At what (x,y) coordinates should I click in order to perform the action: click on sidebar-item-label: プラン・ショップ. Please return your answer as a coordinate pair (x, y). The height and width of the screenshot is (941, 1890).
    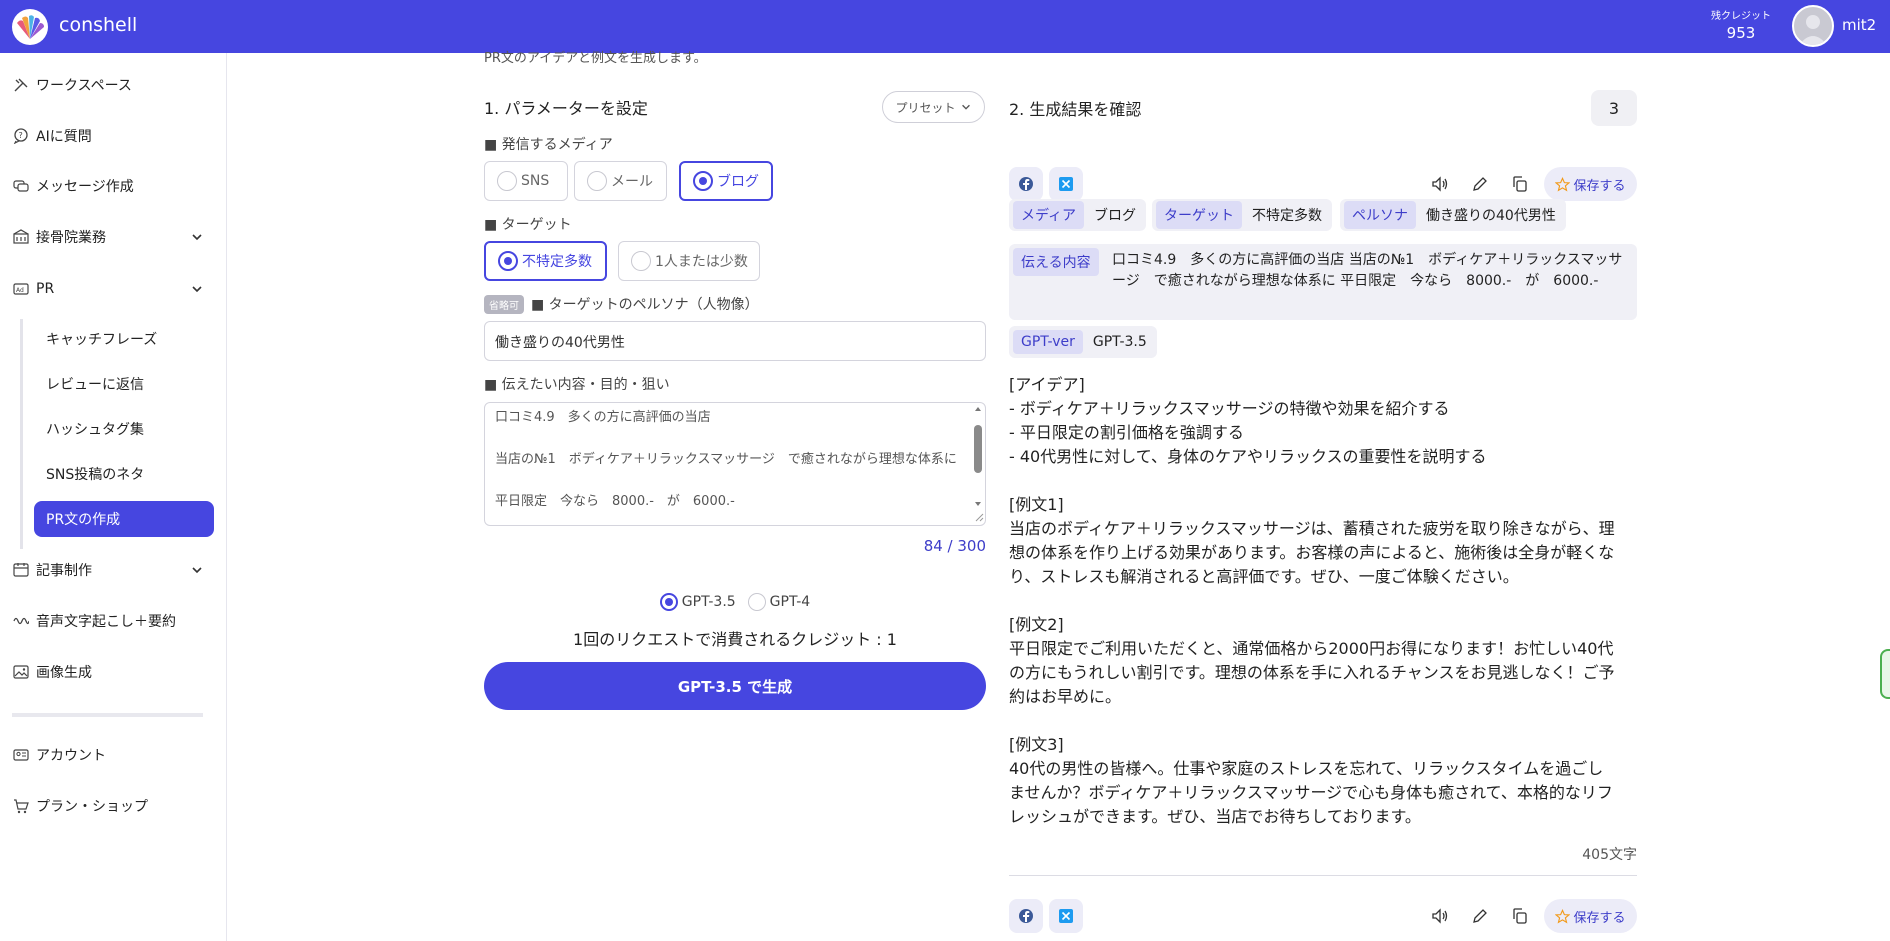
    Looking at the image, I should click on (92, 807).